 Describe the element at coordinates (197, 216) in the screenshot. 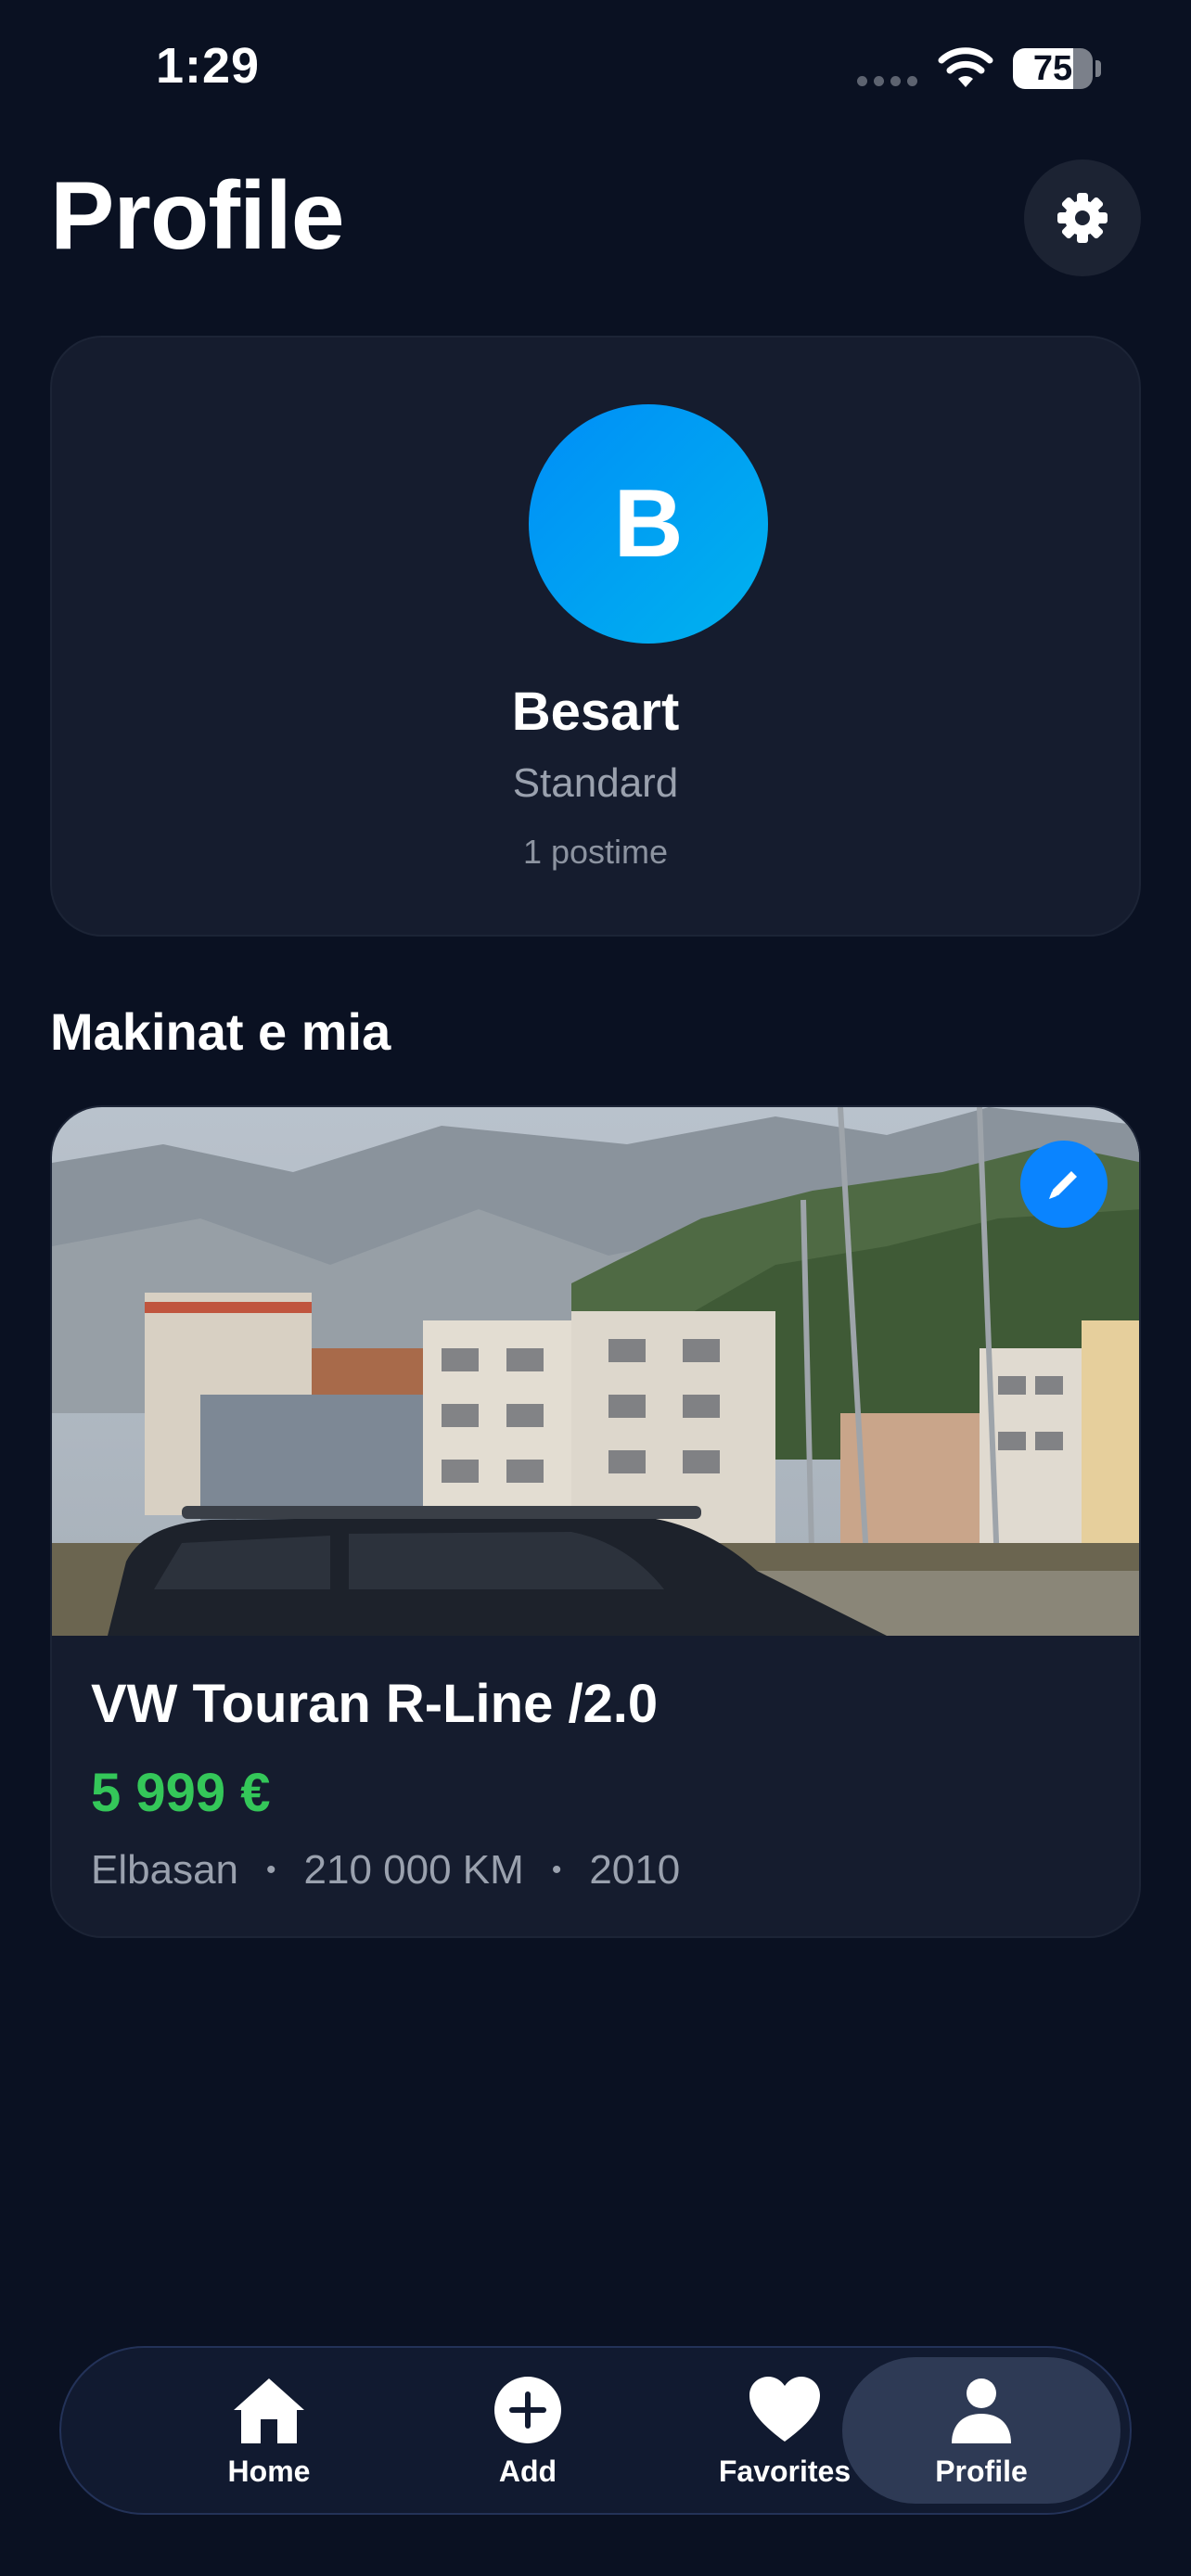

I see `page-title: Profile` at that location.